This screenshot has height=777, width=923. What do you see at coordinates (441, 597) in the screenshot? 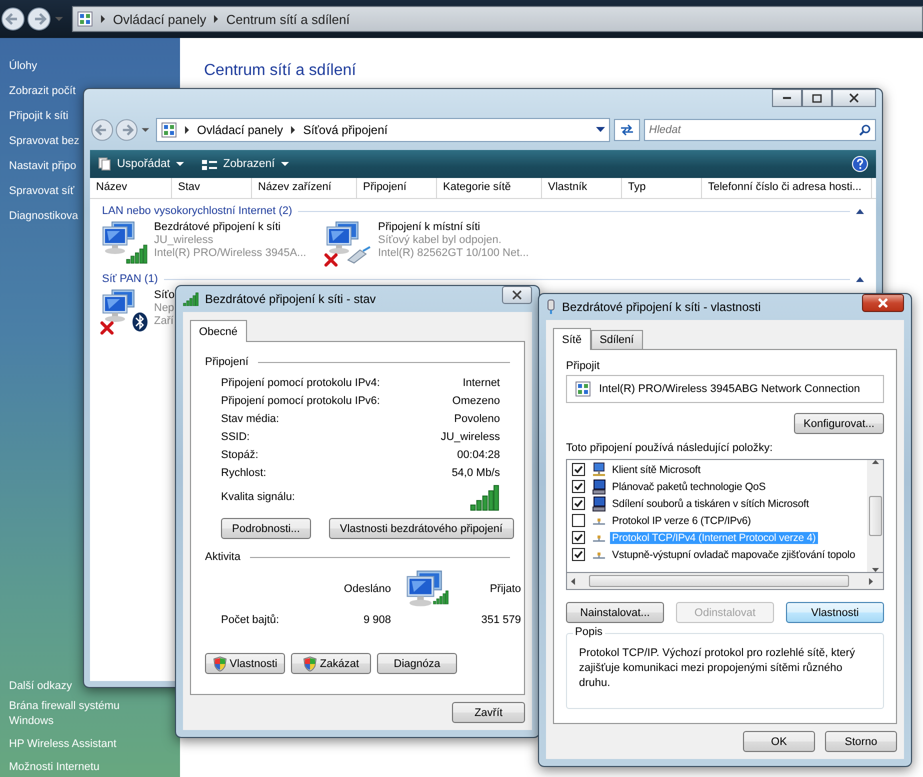
I see `signal-bars-icon` at bounding box center [441, 597].